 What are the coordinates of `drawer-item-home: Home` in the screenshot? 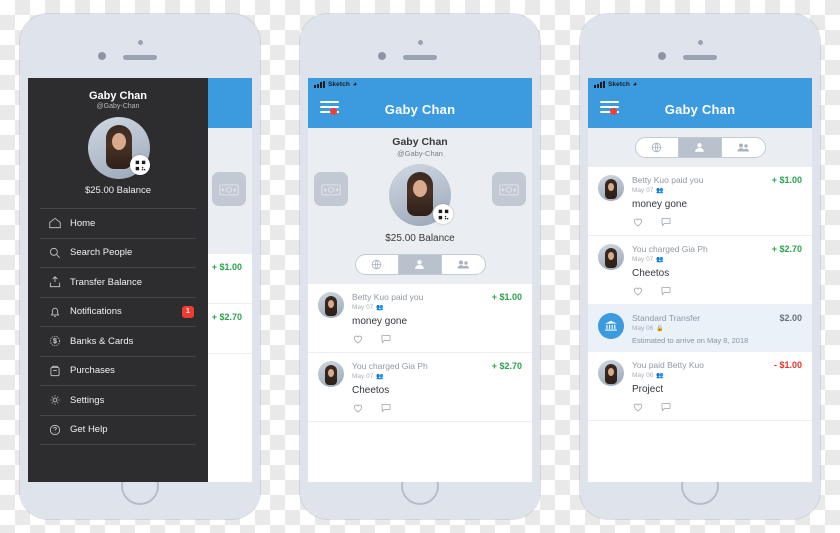 It's located at (118, 224).